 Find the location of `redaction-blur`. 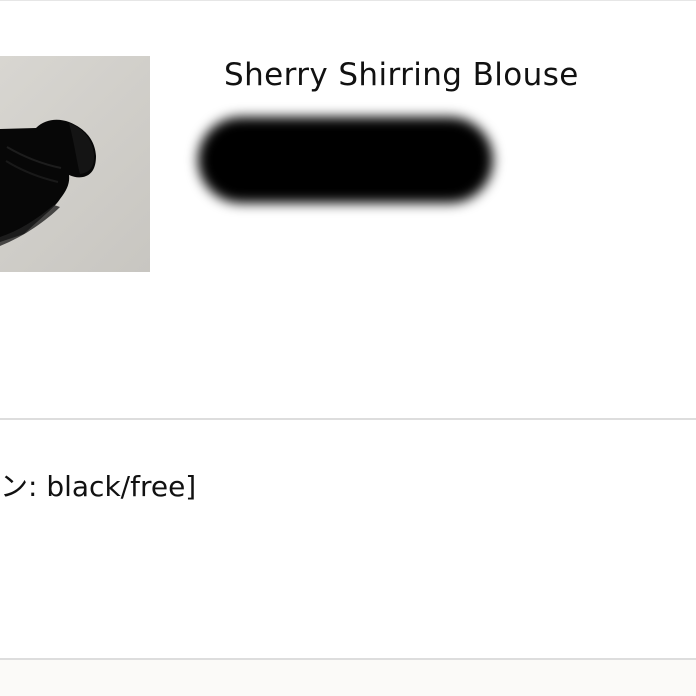

redaction-blur is located at coordinates (345, 160).